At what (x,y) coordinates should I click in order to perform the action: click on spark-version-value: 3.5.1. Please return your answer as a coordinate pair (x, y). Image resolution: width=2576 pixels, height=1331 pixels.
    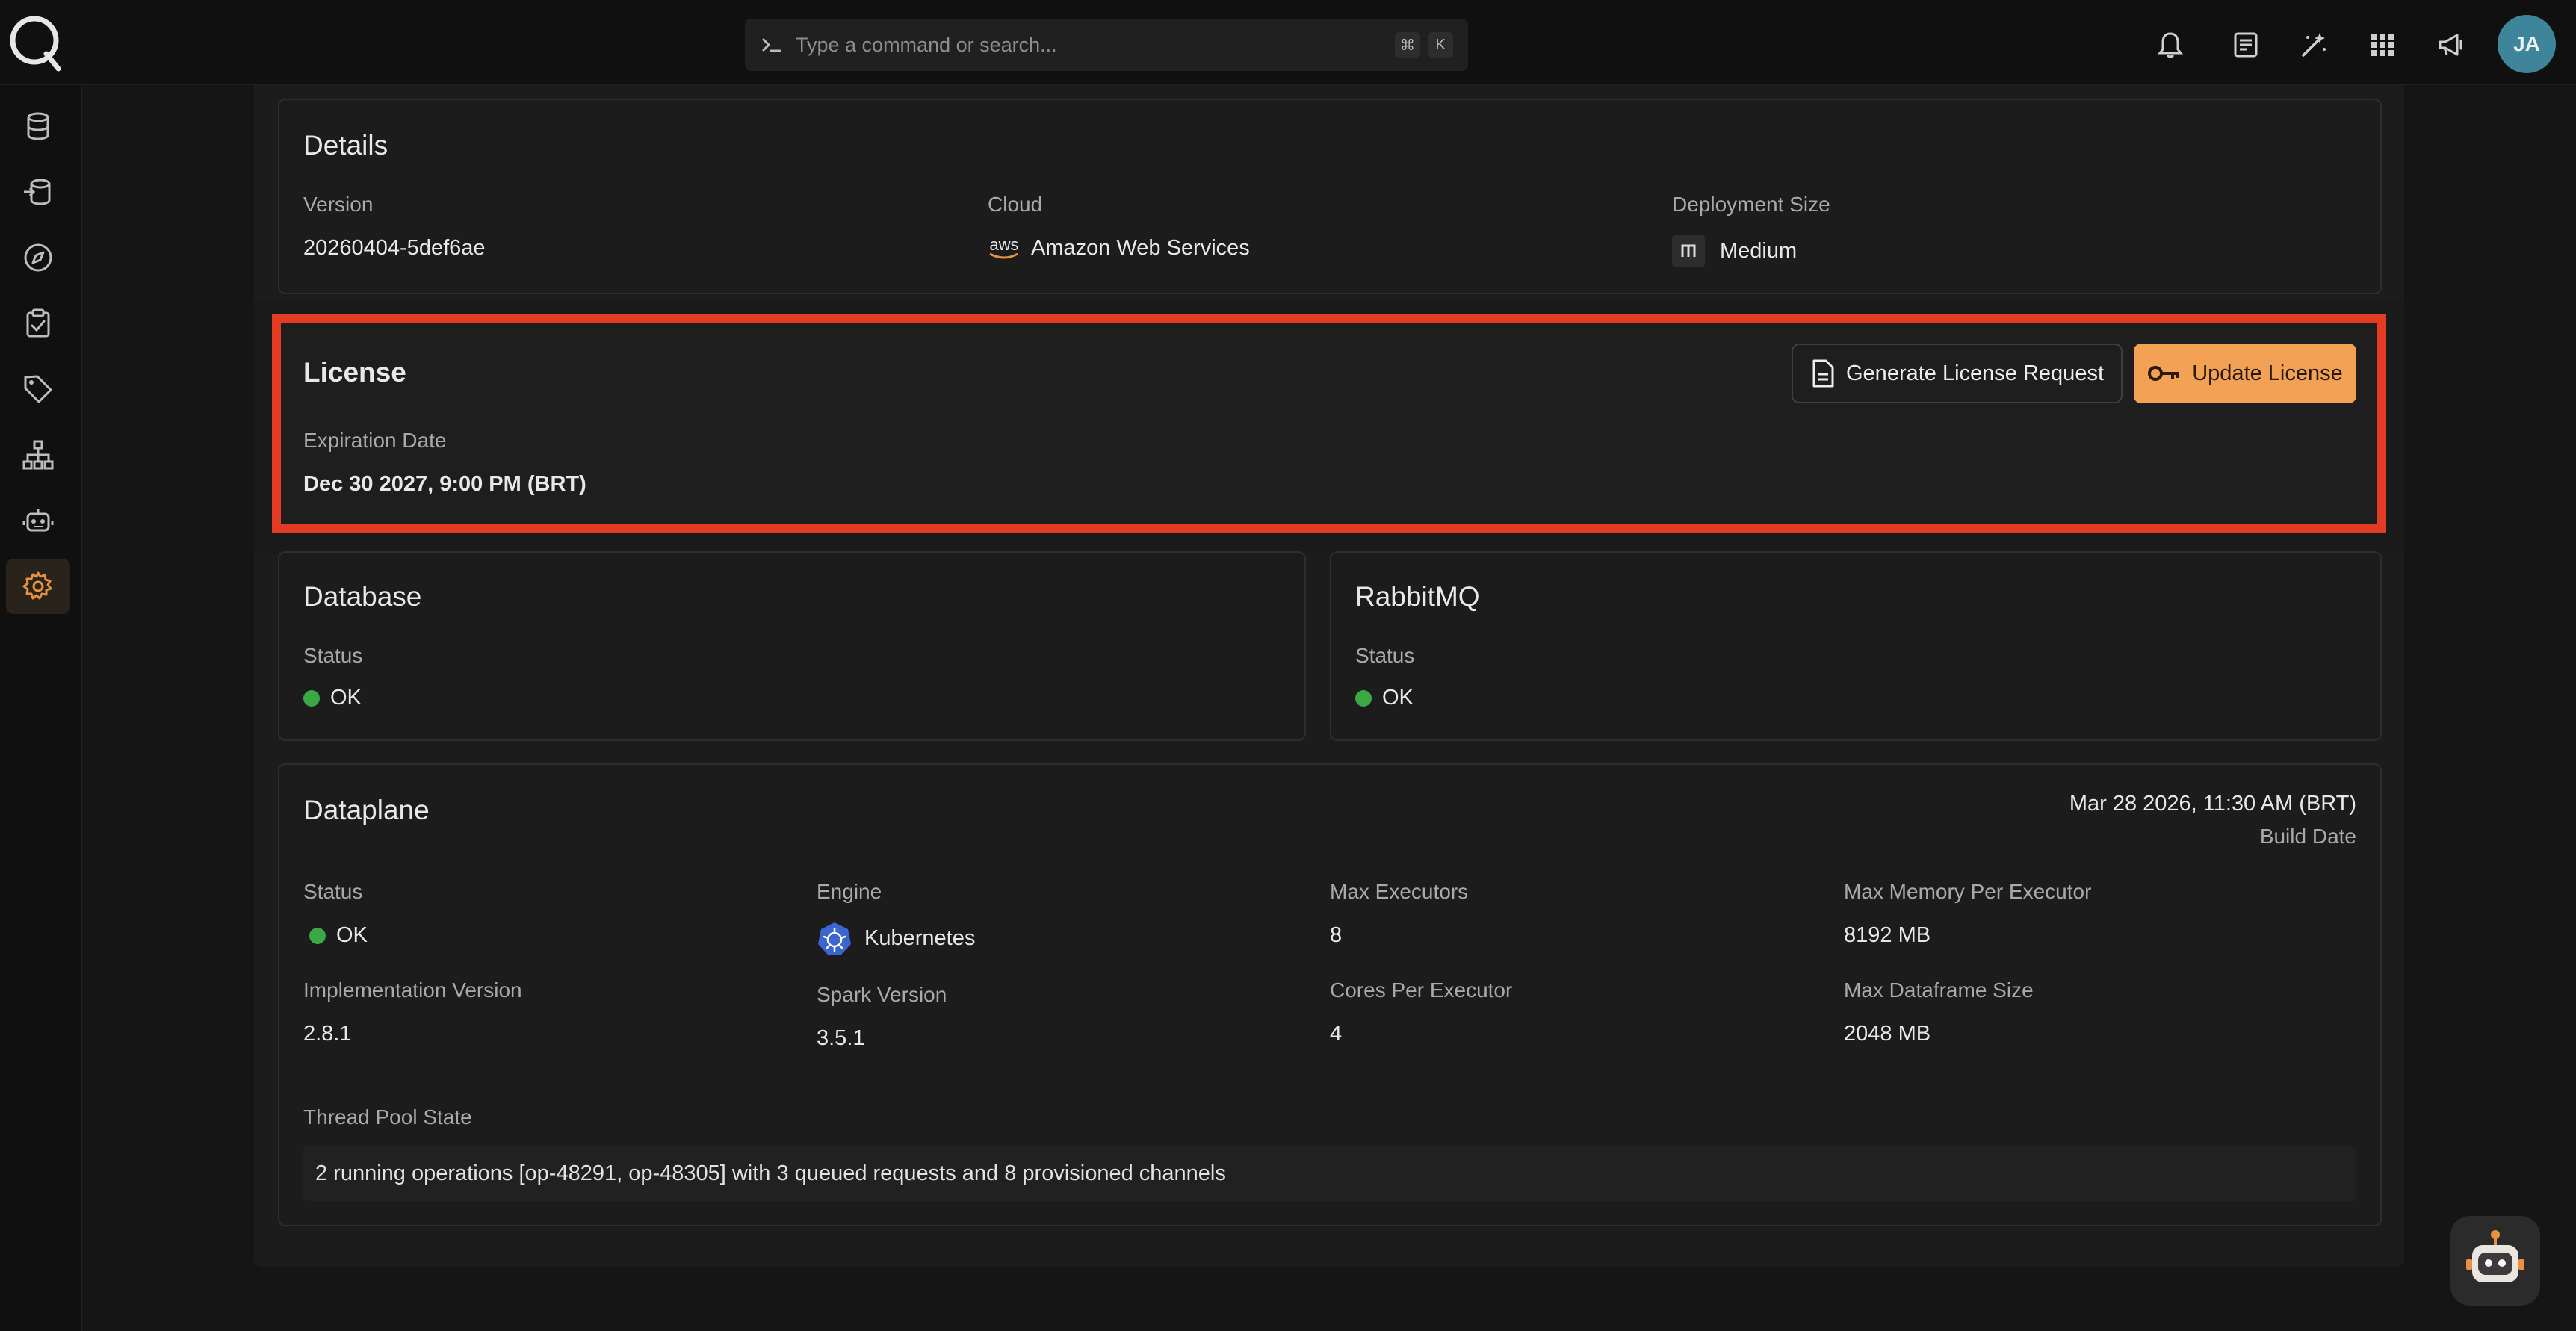
    Looking at the image, I should click on (841, 1038).